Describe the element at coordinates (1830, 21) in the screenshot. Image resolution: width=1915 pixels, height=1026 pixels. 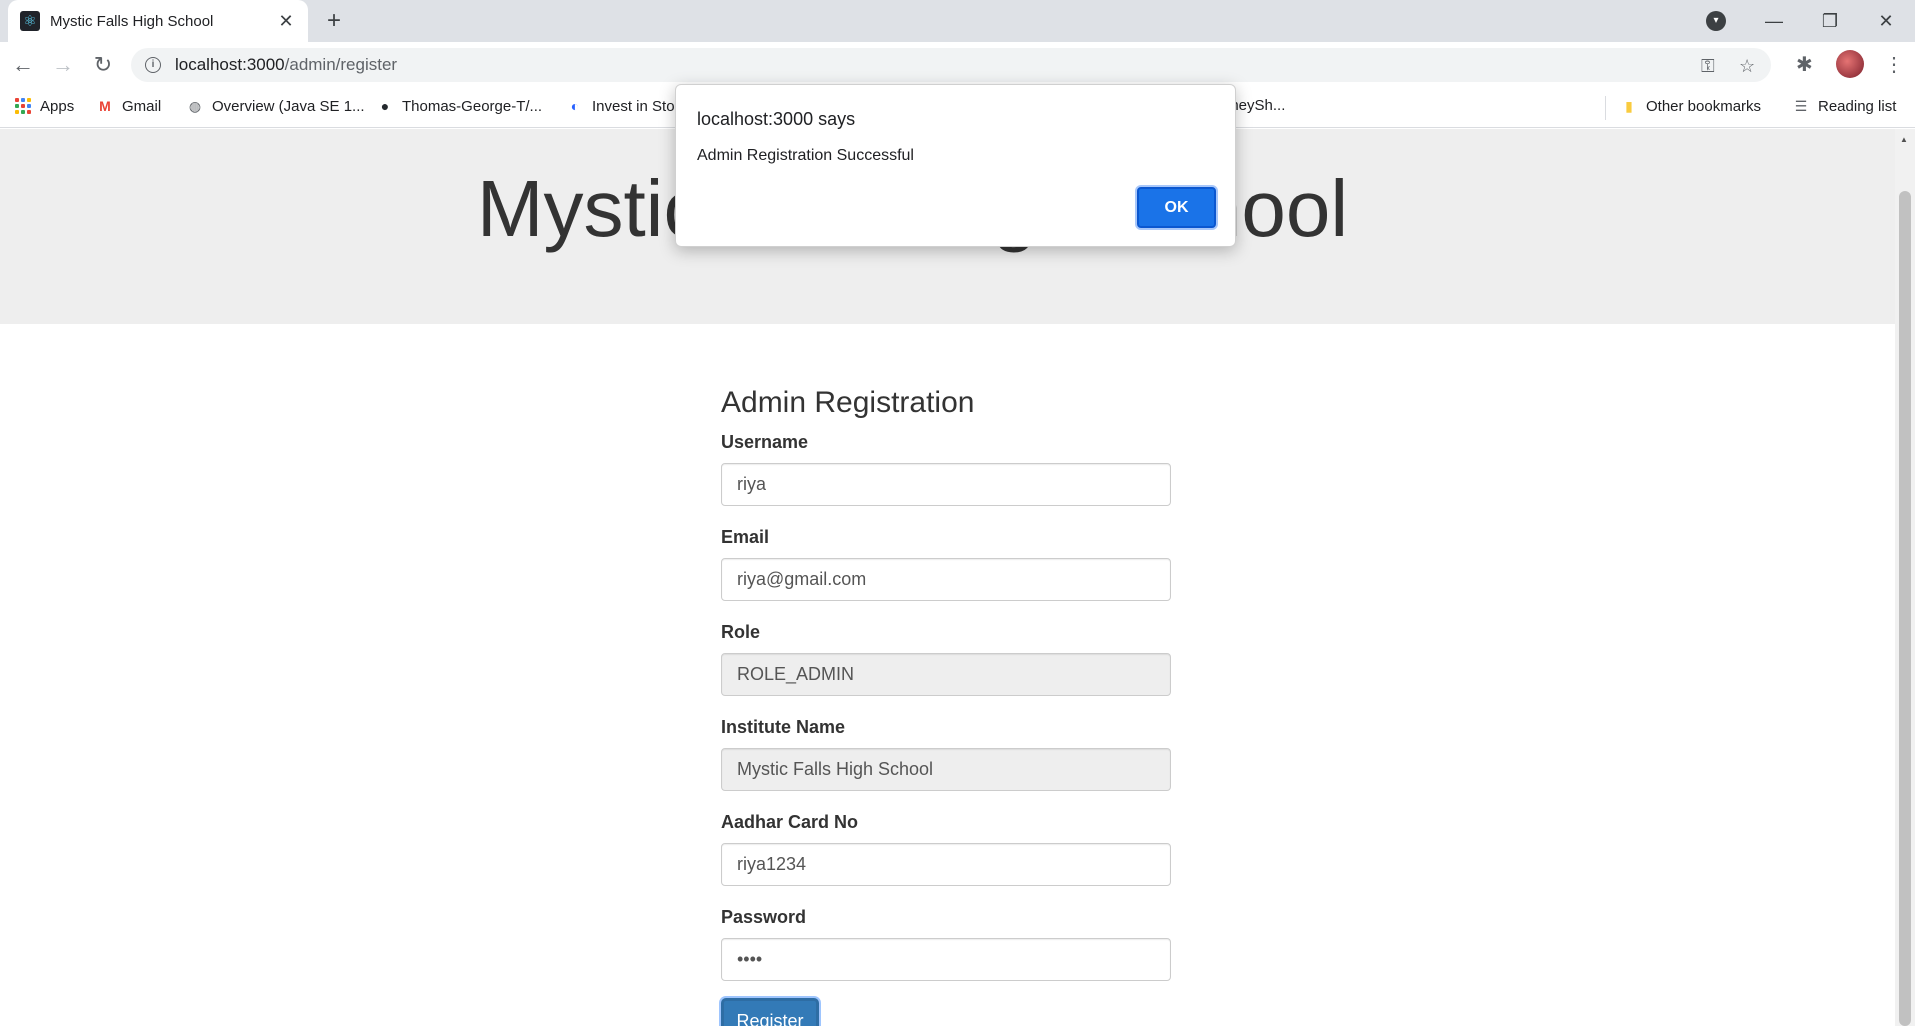
I see `restore-icon: ❐` at that location.